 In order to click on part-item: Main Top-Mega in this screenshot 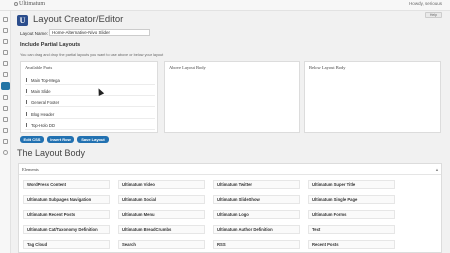, I will do `click(90, 80)`.